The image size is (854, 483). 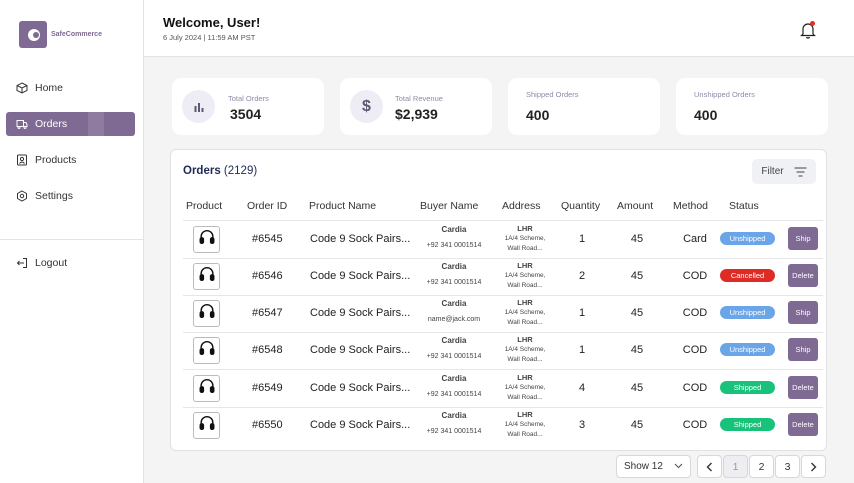 What do you see at coordinates (761, 466) in the screenshot?
I see `page-button-2: 2` at bounding box center [761, 466].